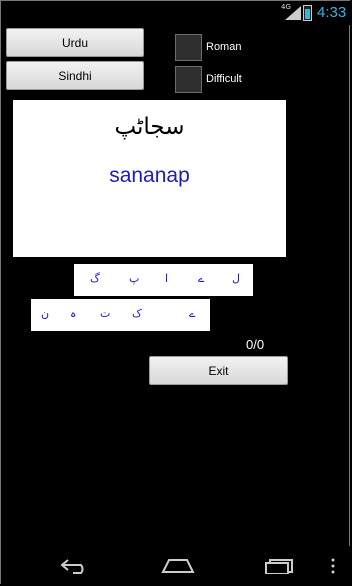 The height and width of the screenshot is (586, 352). I want to click on exit-button: Exit, so click(218, 370).